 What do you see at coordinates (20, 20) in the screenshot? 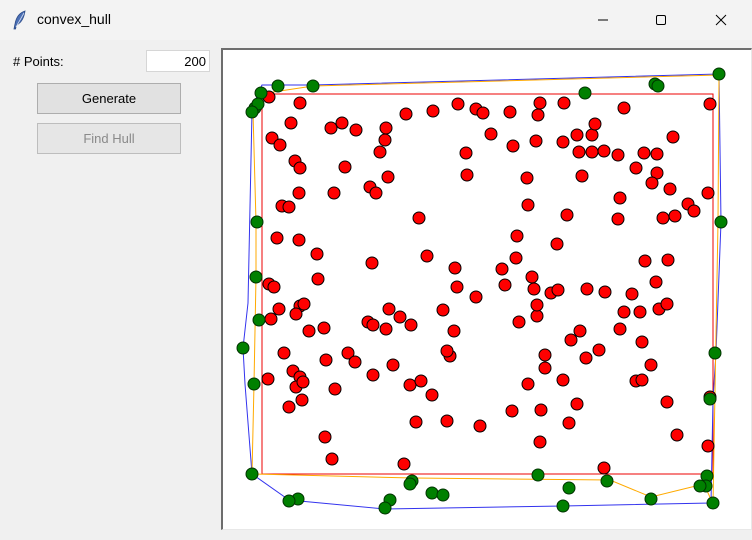
I see `feather-icon` at bounding box center [20, 20].